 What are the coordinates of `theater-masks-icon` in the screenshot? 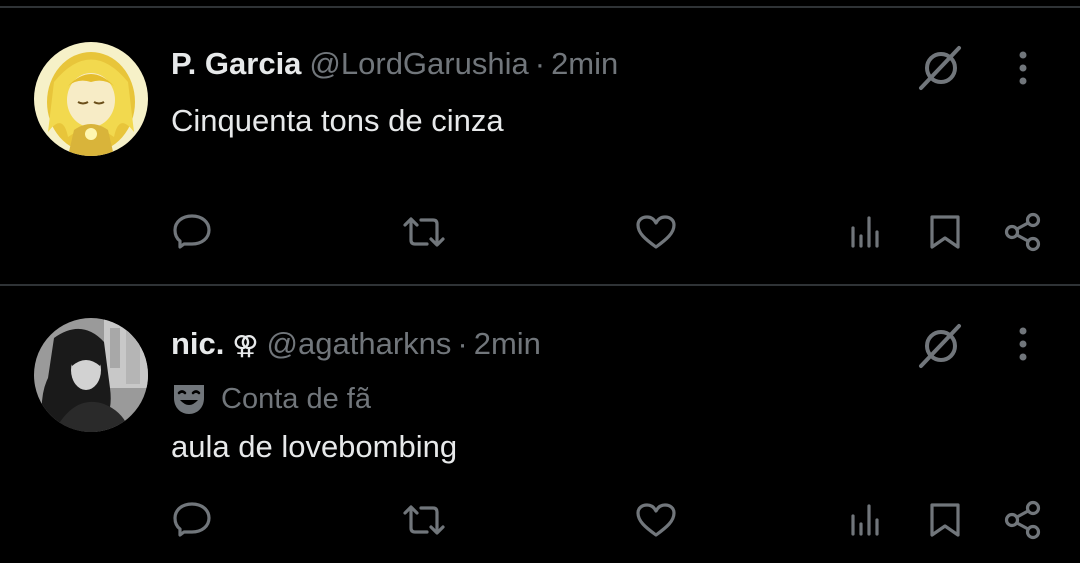 It's located at (189, 399).